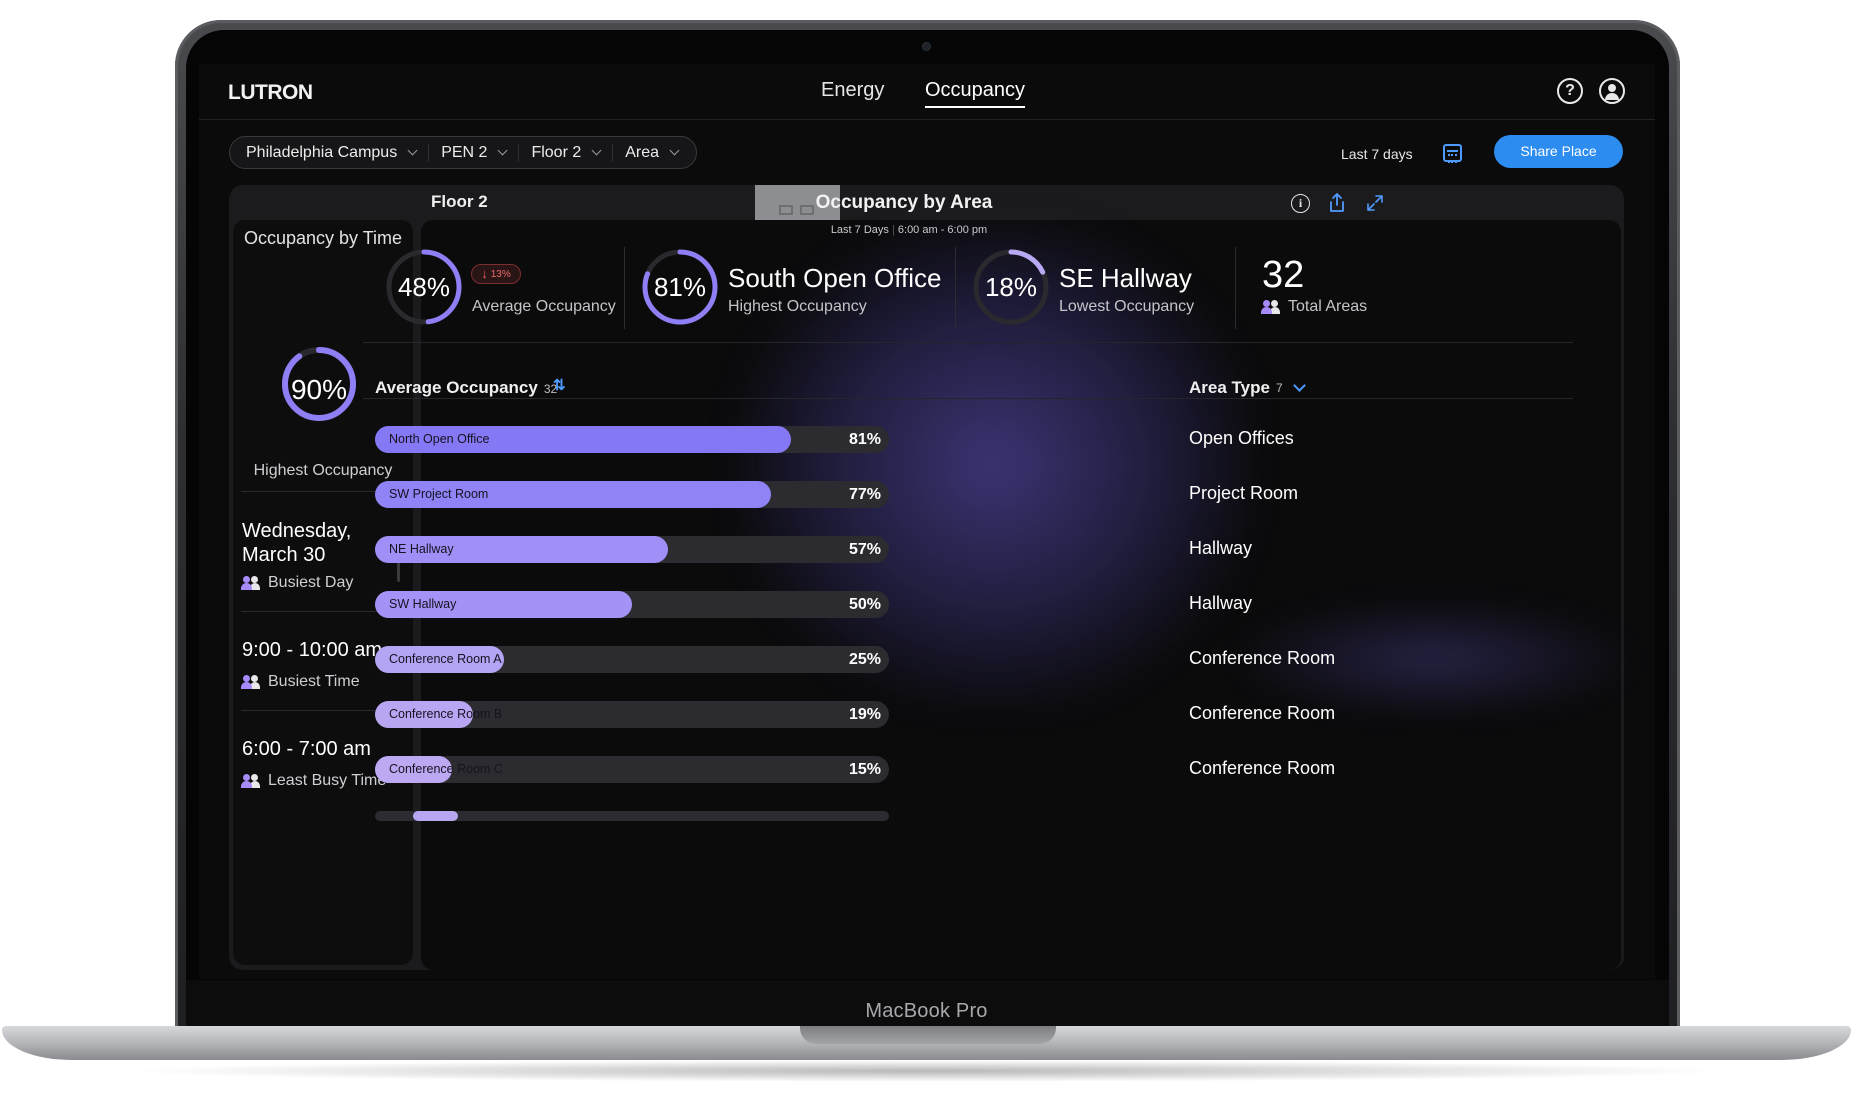 Image resolution: width=1853 pixels, height=1106 pixels. What do you see at coordinates (1328, 306) in the screenshot?
I see `total-areas-text: Total Areas` at bounding box center [1328, 306].